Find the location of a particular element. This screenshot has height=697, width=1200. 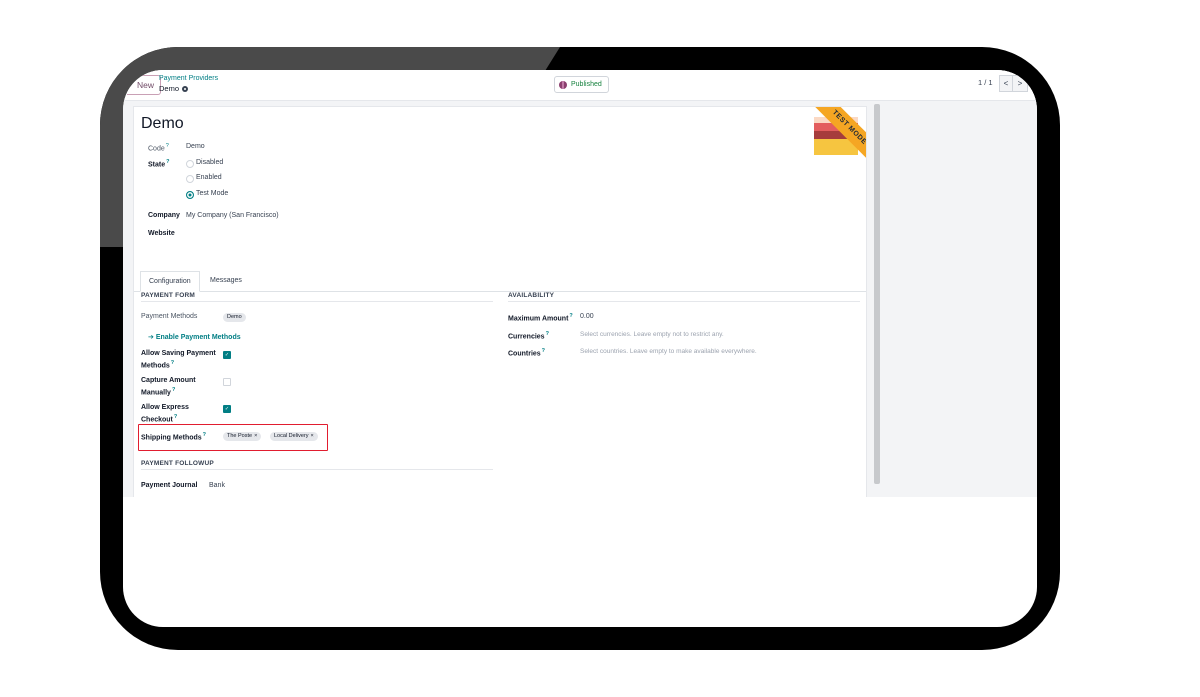

breadcrumb-parent: Payment Providers is located at coordinates (188, 78).